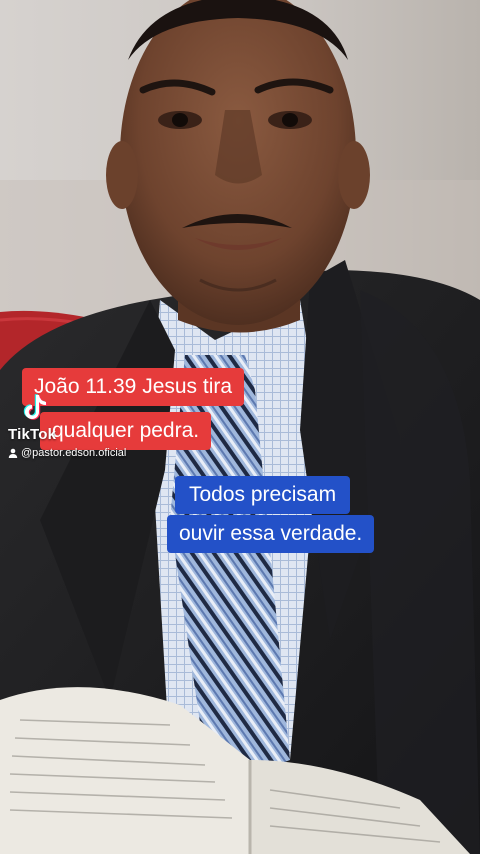  Describe the element at coordinates (271, 534) in the screenshot. I see `caption-blue-line-2: ouvir essa verdade.` at that location.